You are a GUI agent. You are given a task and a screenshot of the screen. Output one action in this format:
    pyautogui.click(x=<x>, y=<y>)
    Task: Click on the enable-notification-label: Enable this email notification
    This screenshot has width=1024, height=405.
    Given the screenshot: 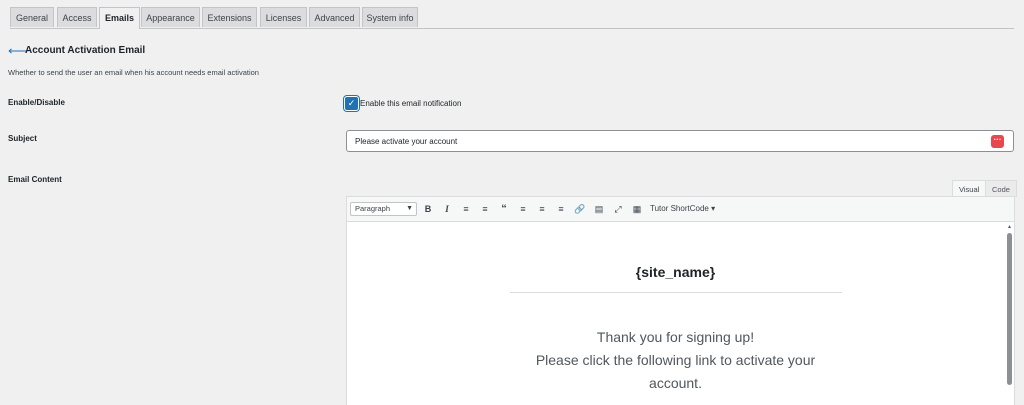 What is the action you would take?
    pyautogui.click(x=410, y=103)
    